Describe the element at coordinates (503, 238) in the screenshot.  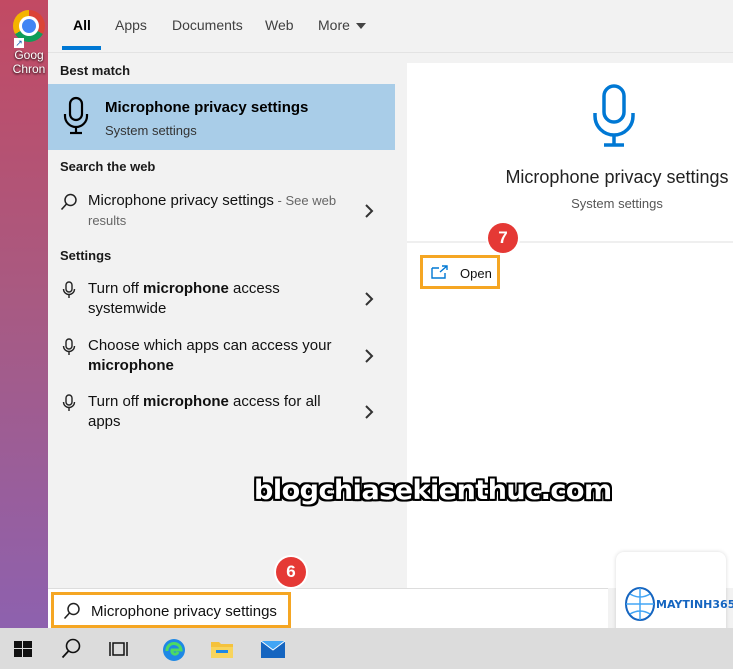
I see `step-badge-7: 7` at that location.